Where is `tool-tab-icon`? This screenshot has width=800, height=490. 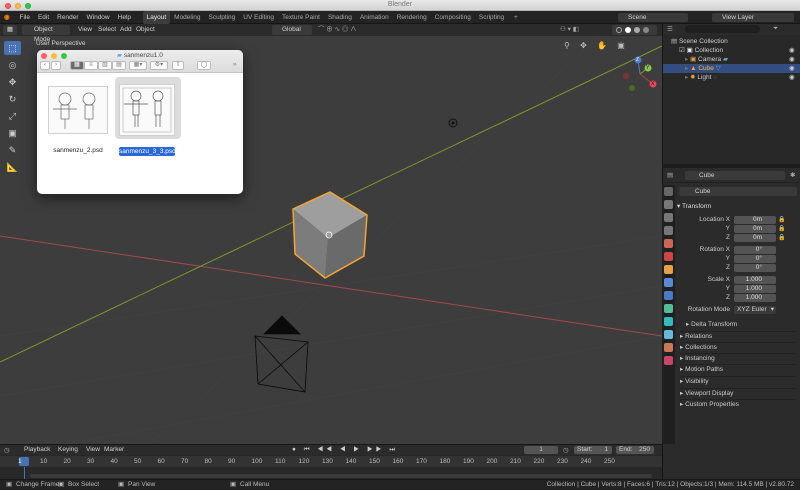
tool-tab-icon is located at coordinates (668, 191).